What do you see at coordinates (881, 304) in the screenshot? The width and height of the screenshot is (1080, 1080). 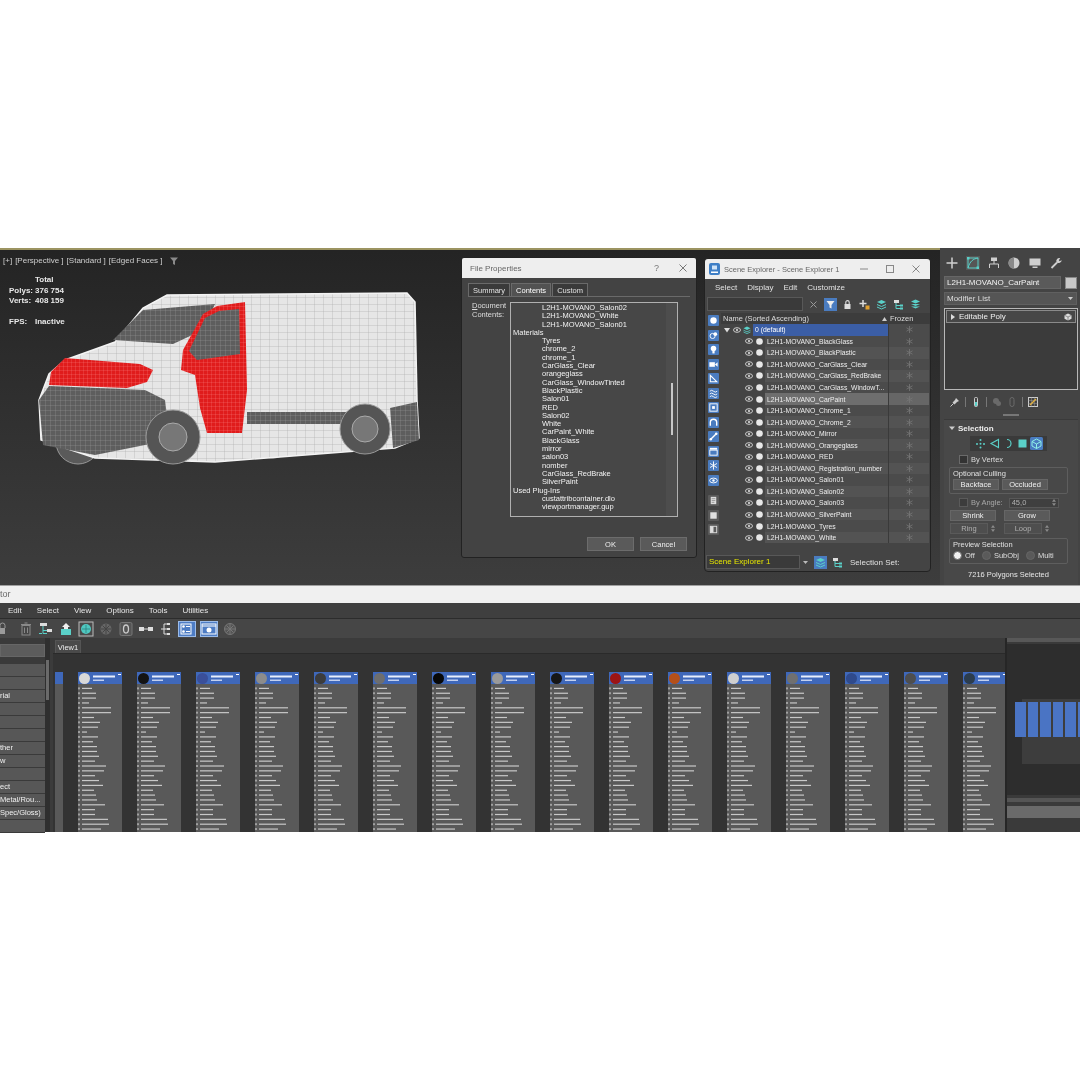 I see `stacked-layers-icon` at bounding box center [881, 304].